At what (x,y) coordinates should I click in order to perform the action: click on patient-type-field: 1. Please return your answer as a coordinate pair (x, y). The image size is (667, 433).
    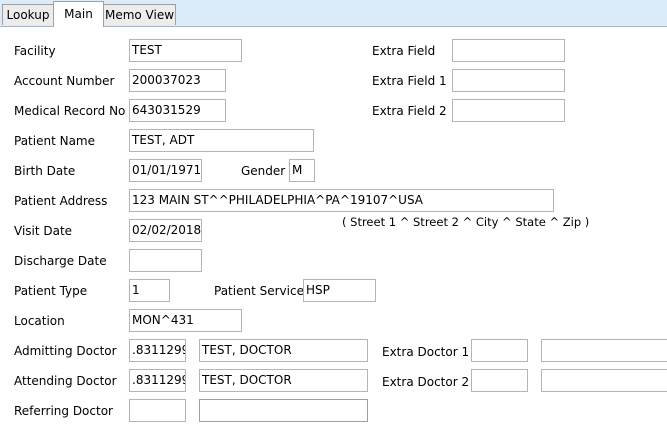
    Looking at the image, I should click on (149, 290).